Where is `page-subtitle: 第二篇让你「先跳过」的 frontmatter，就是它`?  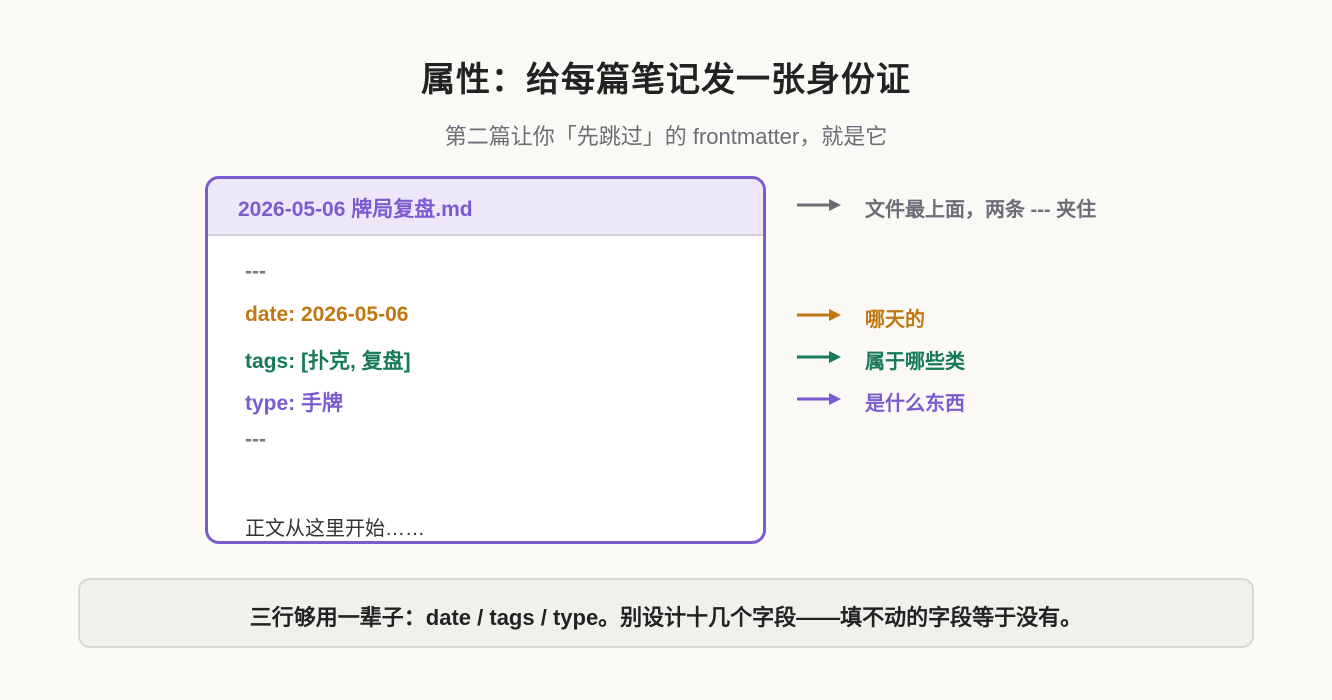
page-subtitle: 第二篇让你「先跳过」的 frontmatter，就是它 is located at coordinates (666, 136).